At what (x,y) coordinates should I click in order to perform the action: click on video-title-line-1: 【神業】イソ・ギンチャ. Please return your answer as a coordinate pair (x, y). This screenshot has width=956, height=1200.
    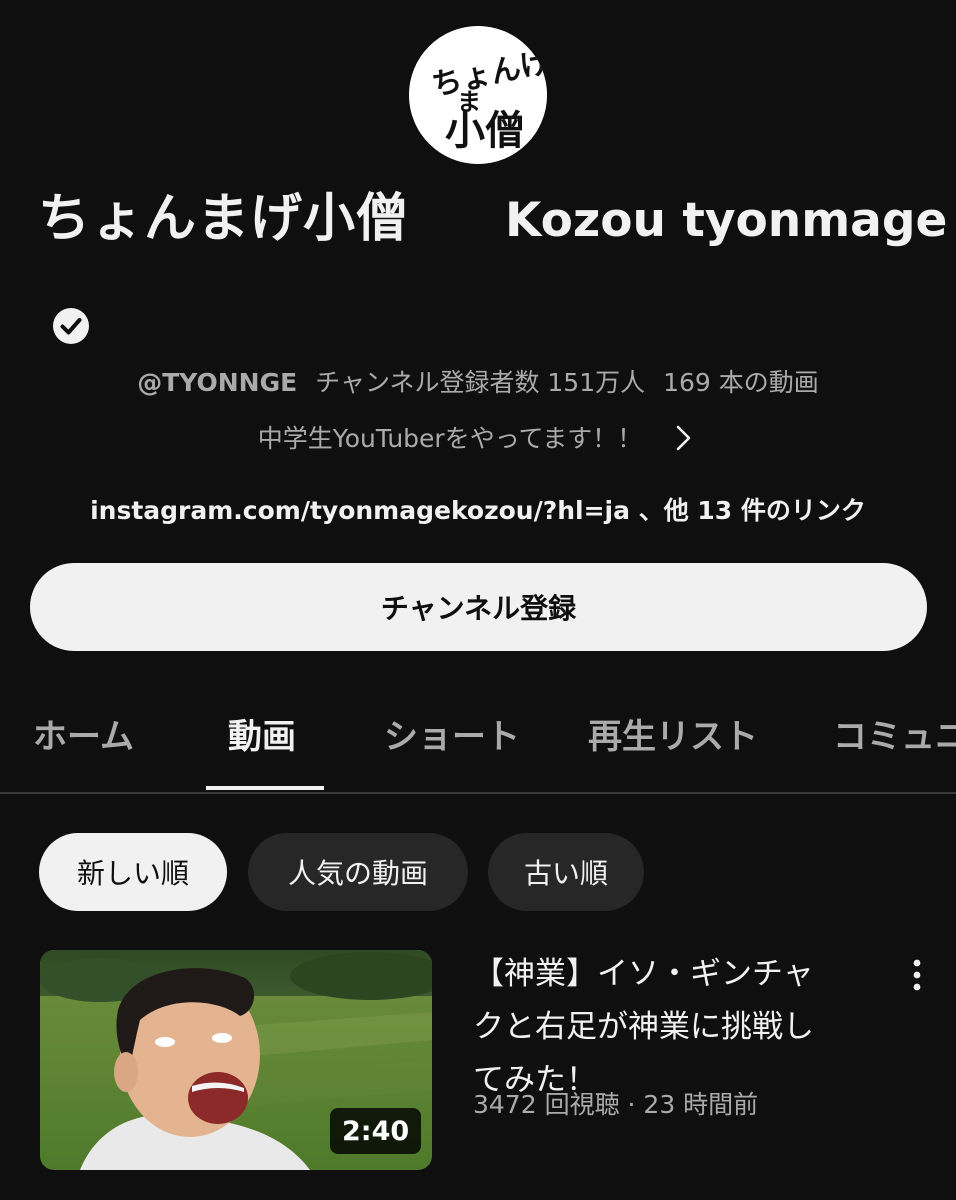
    Looking at the image, I should click on (643, 974).